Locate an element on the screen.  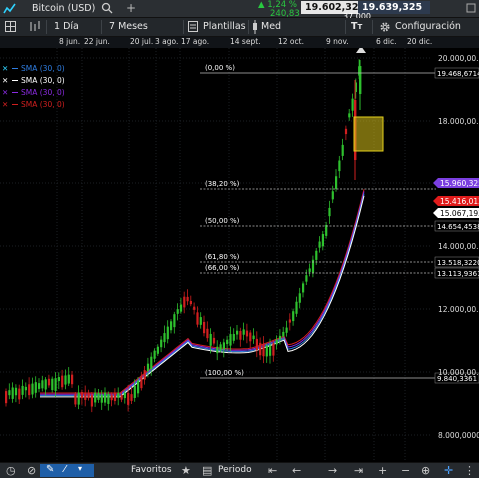
line-tool-icon: ⁄ is located at coordinates (65, 469).